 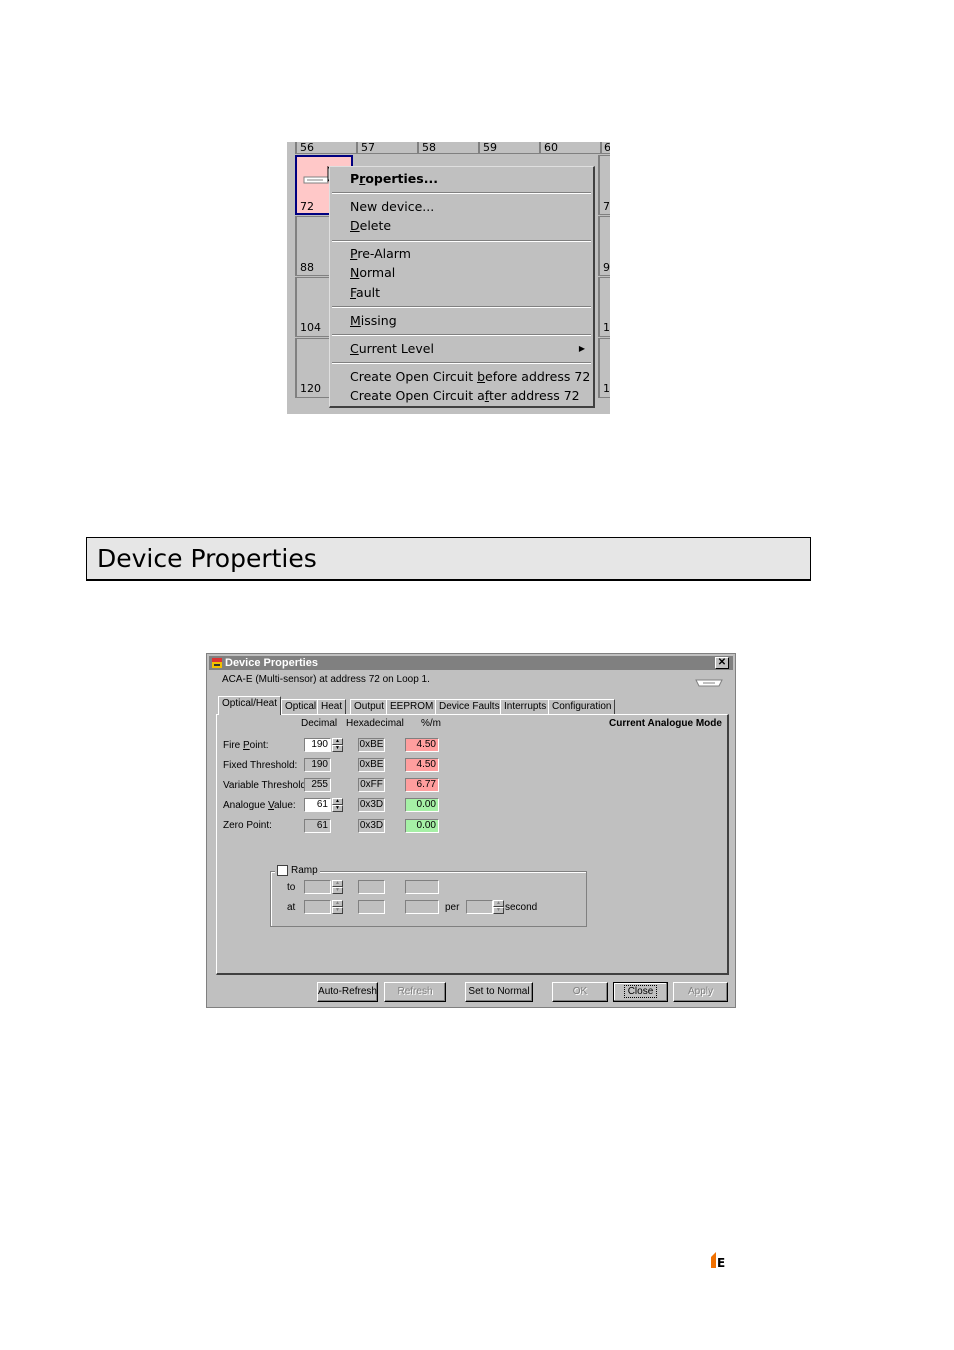 What do you see at coordinates (606, 206) in the screenshot?
I see `grid-address: 7` at bounding box center [606, 206].